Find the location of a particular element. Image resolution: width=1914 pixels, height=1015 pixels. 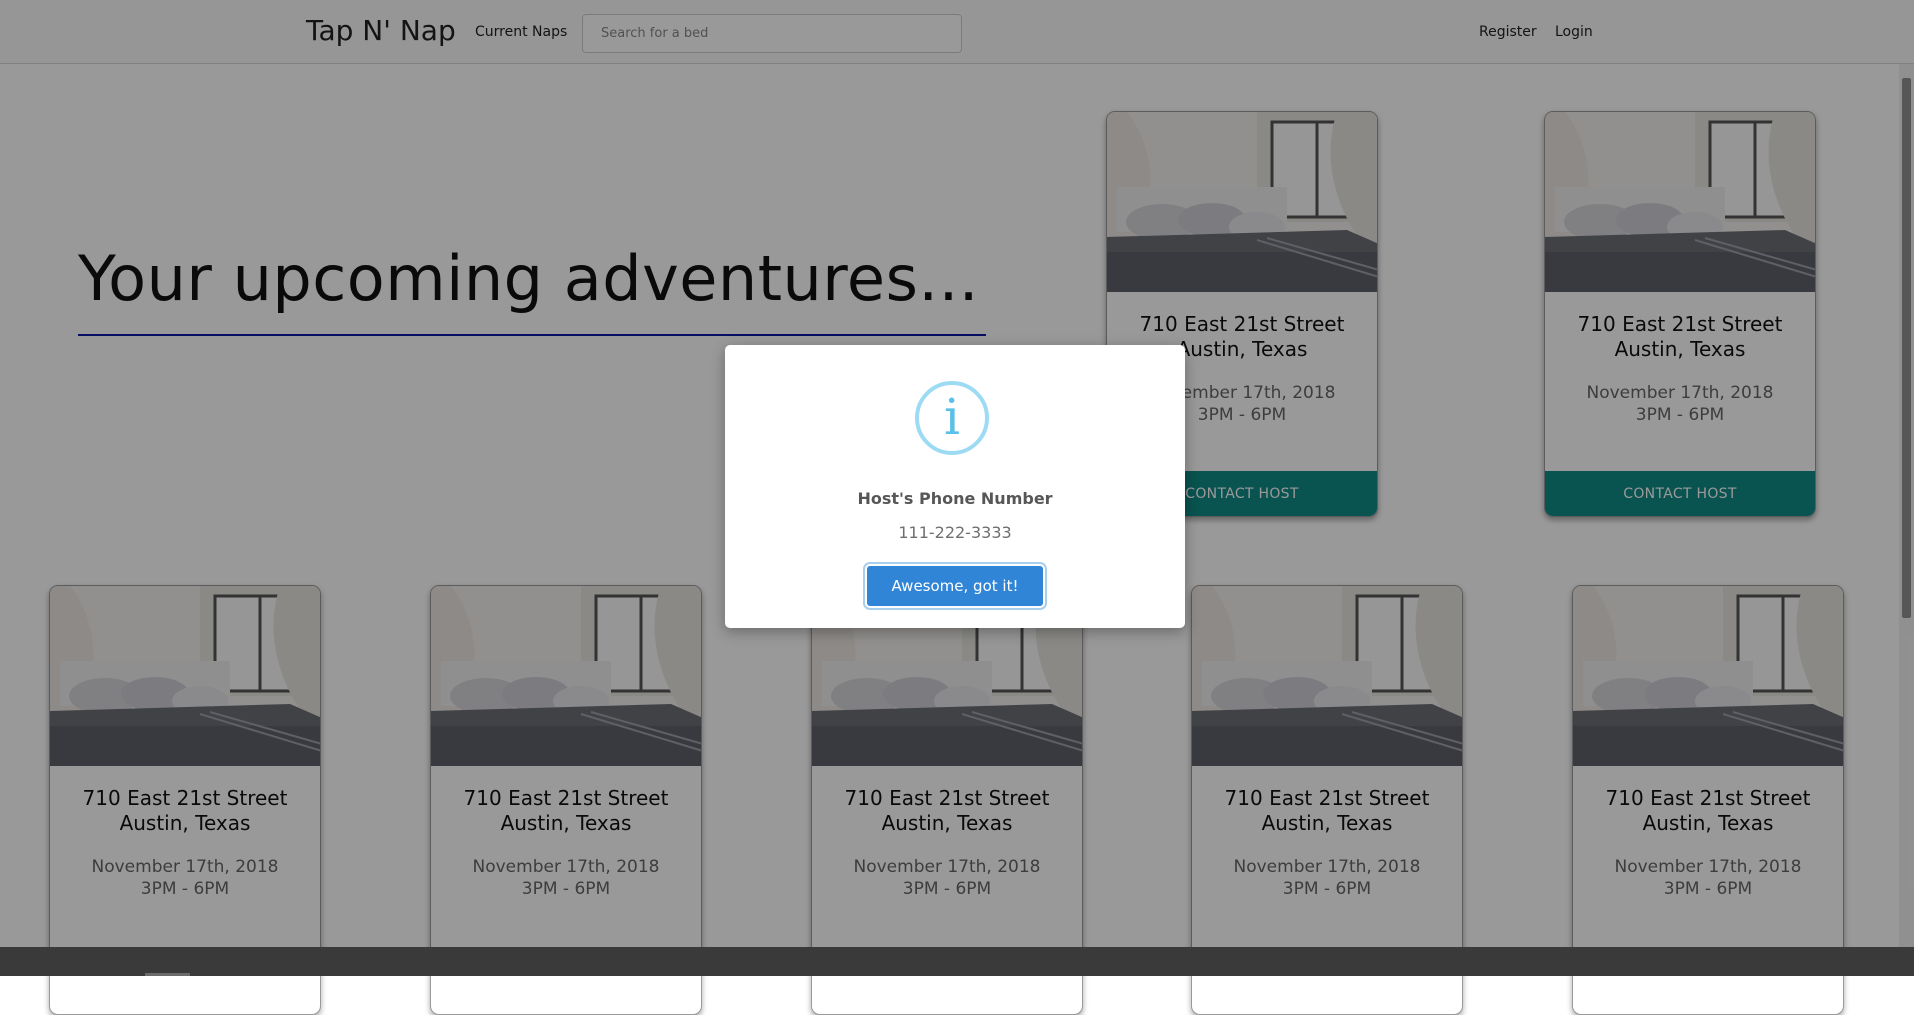

confirm-button: Awesome, got it! is located at coordinates (955, 586).